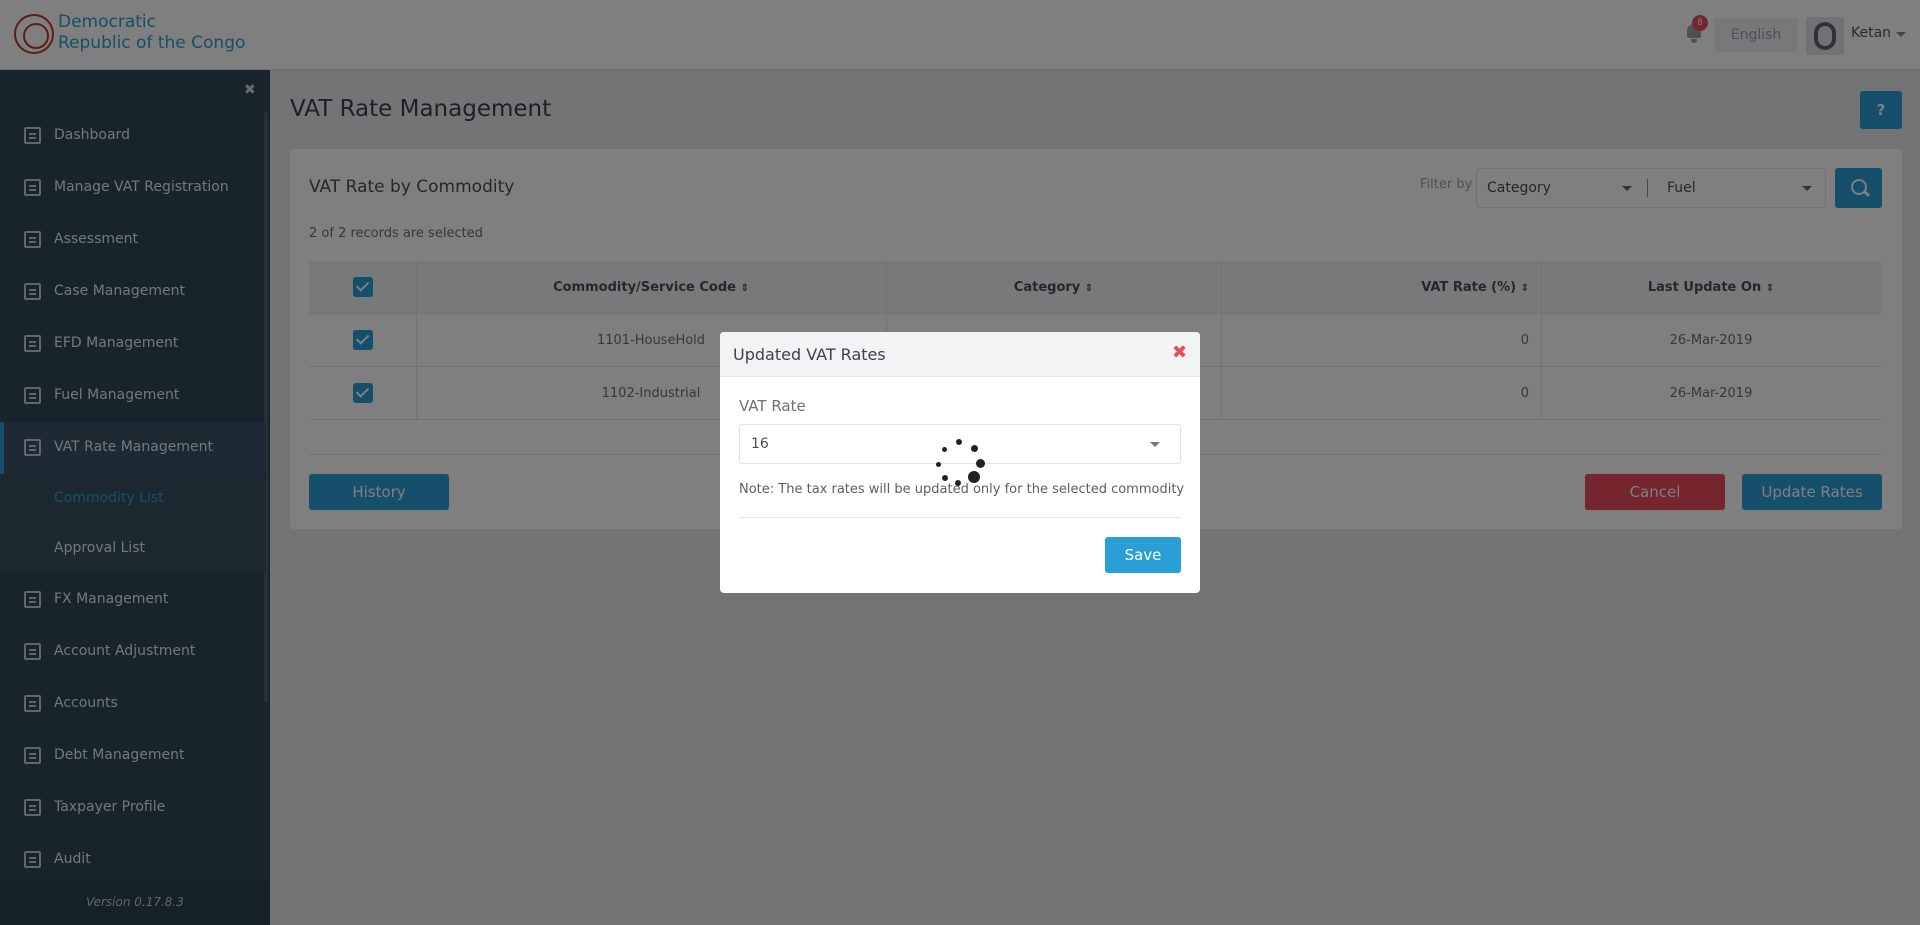 The image size is (1920, 925). I want to click on chevron-down-icon, so click(1155, 444).